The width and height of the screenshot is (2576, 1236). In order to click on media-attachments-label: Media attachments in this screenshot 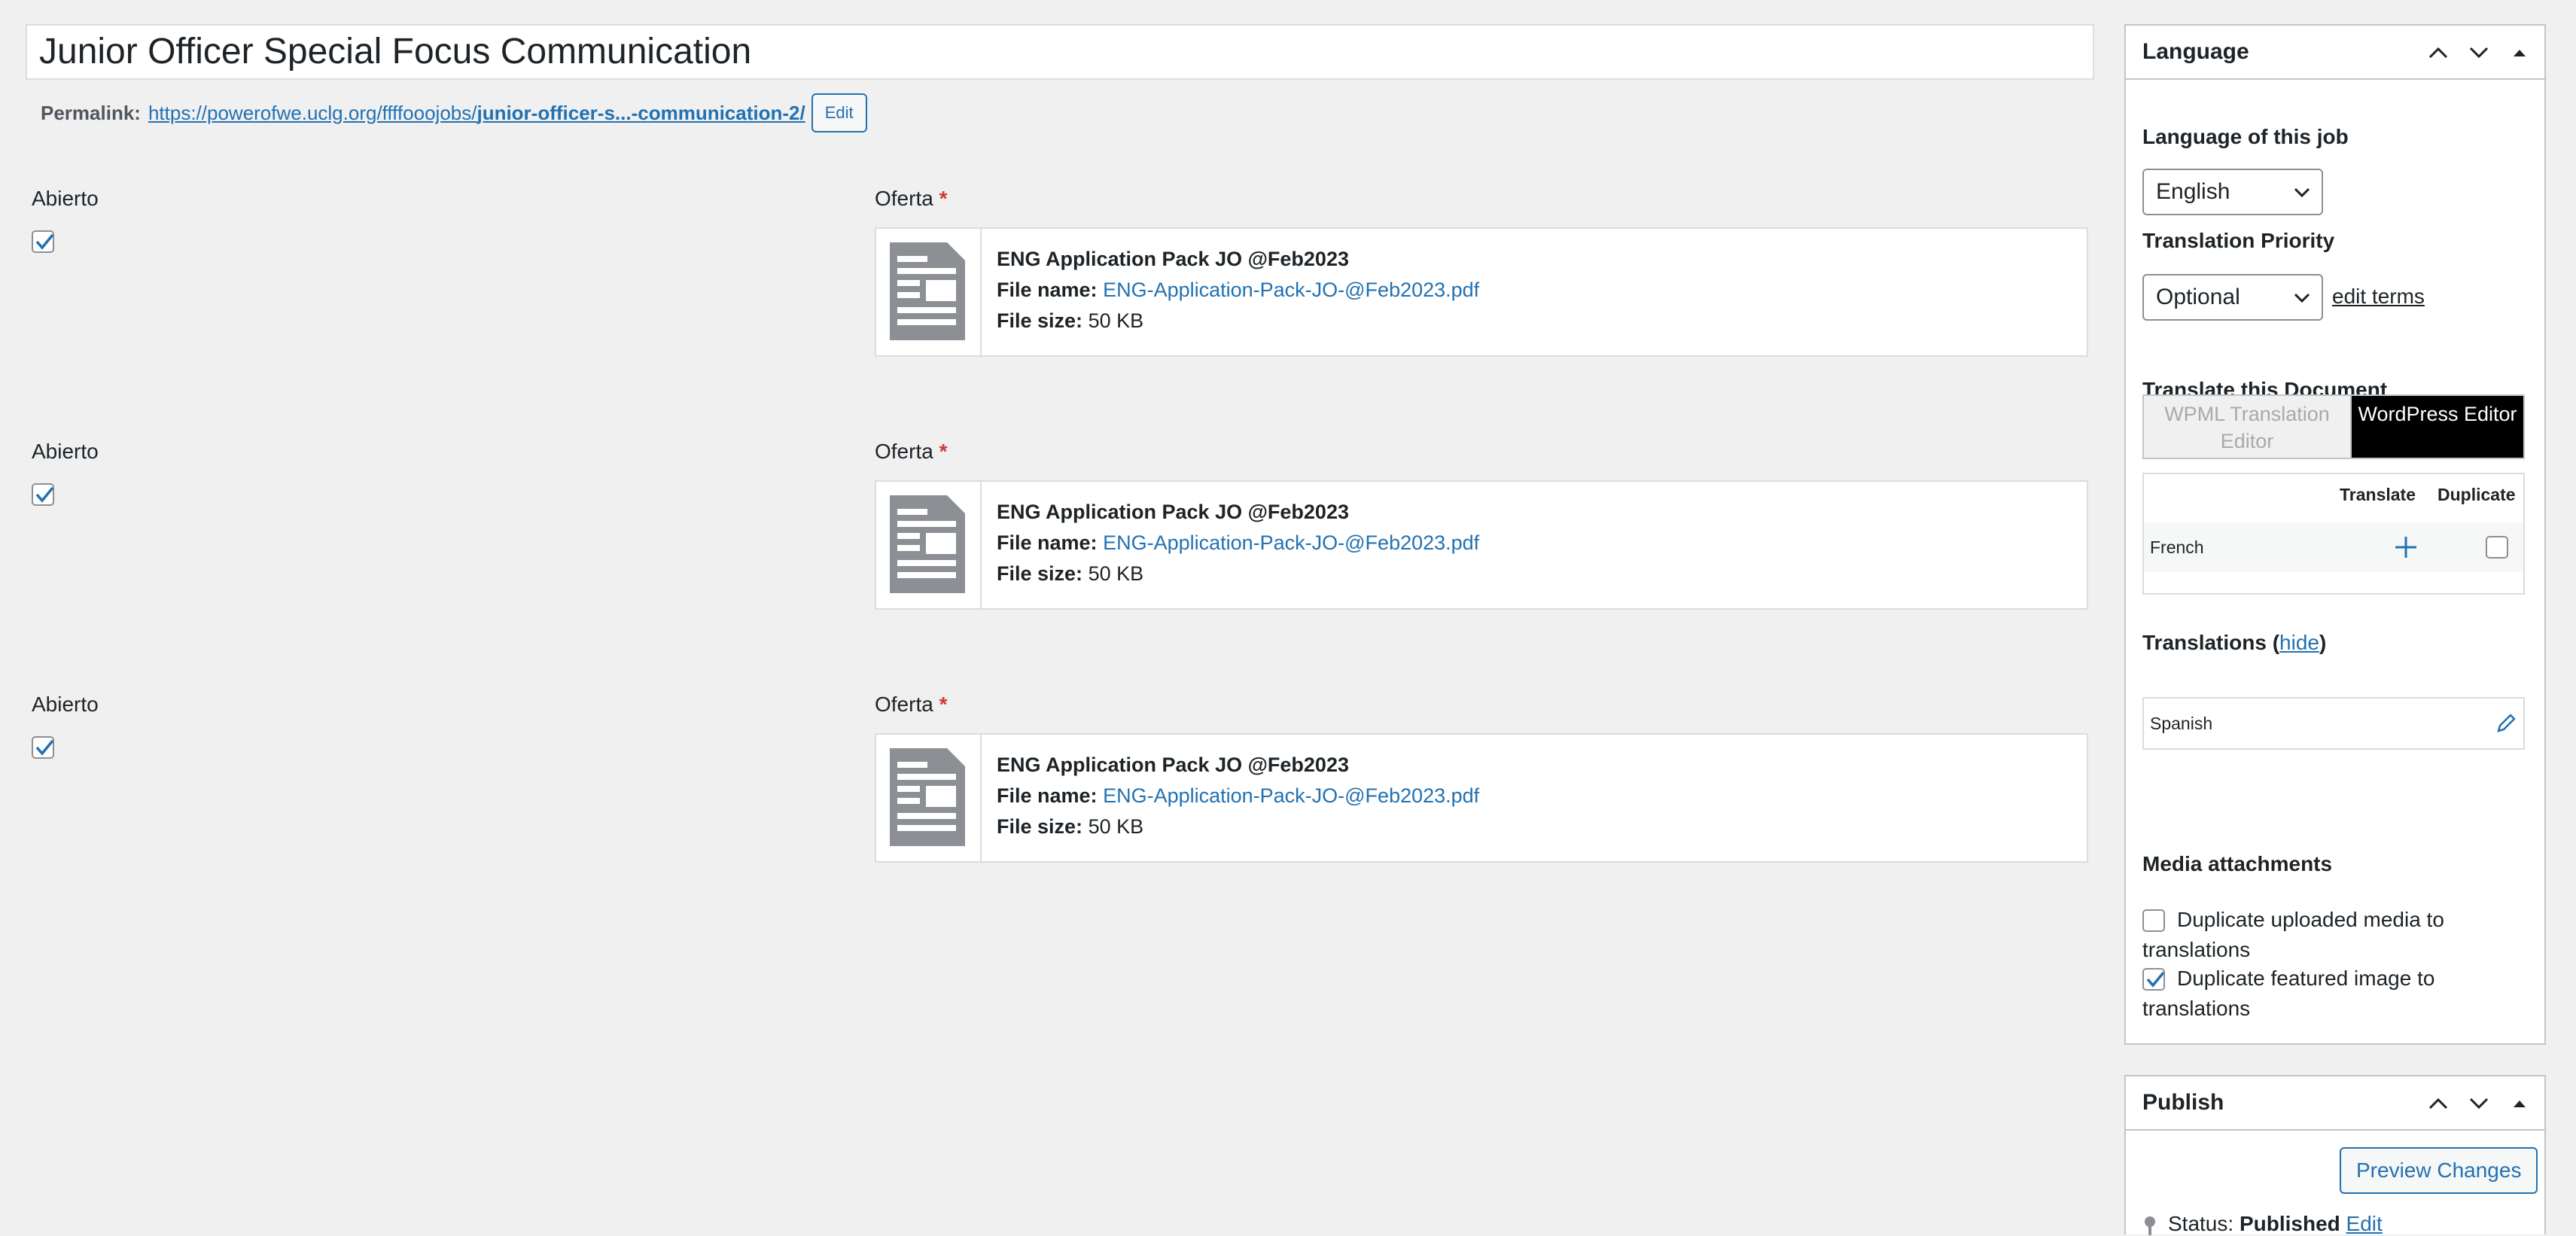, I will do `click(2237, 863)`.